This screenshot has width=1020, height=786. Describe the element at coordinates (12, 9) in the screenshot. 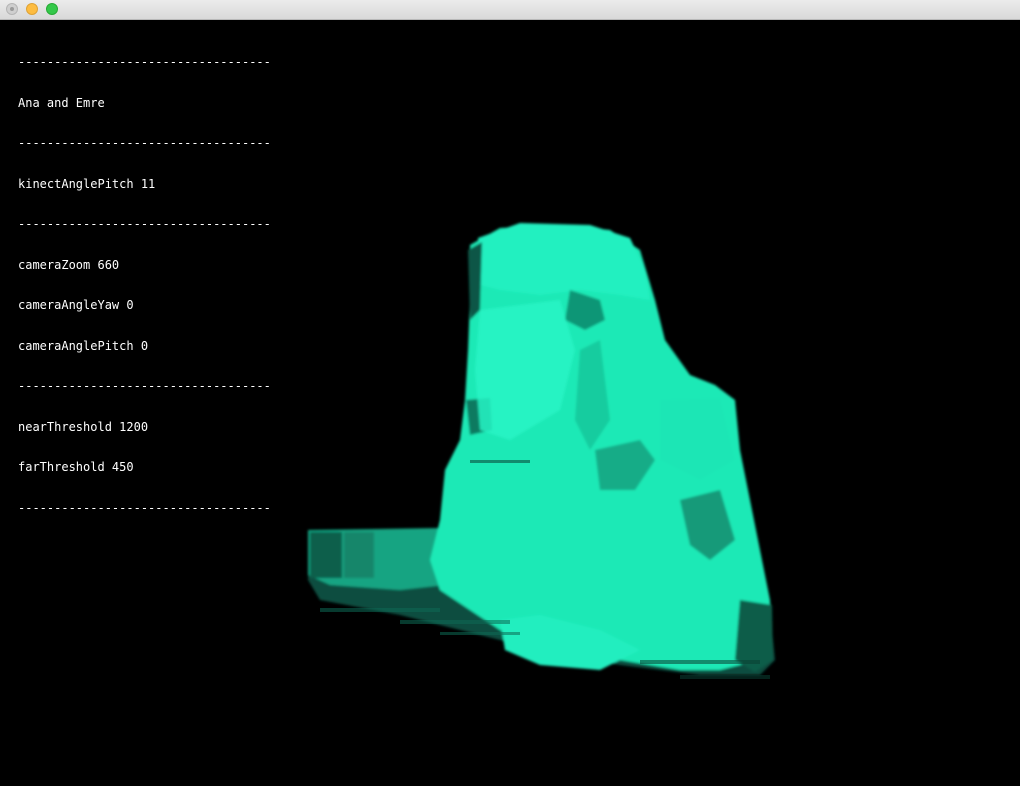

I see `close-window-button` at that location.